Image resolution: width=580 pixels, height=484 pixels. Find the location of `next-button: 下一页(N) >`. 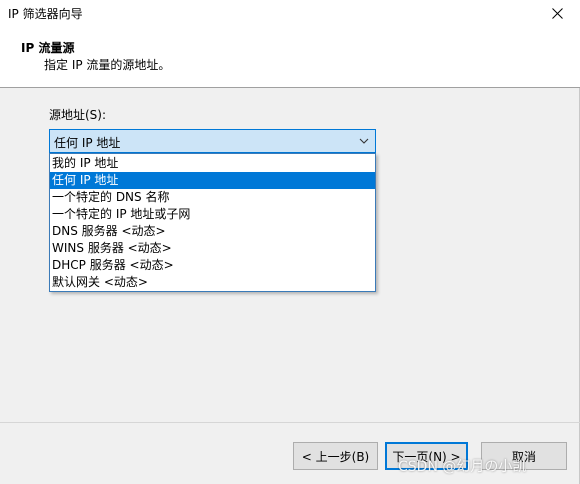

next-button: 下一页(N) > is located at coordinates (426, 456).